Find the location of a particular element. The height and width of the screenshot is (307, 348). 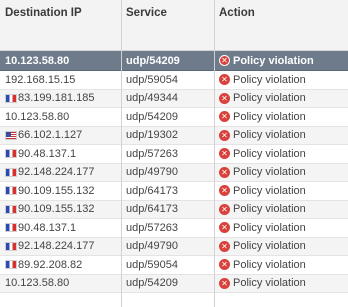

destination-ip-cell: 83.199.181.185 is located at coordinates (60, 98).